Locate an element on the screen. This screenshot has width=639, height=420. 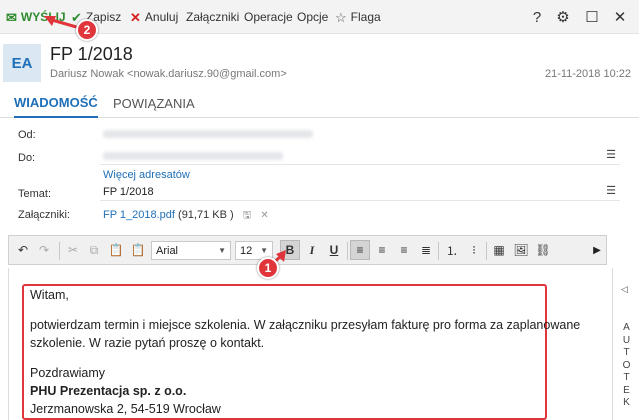
options-menu: Opcje is located at coordinates (312, 17).